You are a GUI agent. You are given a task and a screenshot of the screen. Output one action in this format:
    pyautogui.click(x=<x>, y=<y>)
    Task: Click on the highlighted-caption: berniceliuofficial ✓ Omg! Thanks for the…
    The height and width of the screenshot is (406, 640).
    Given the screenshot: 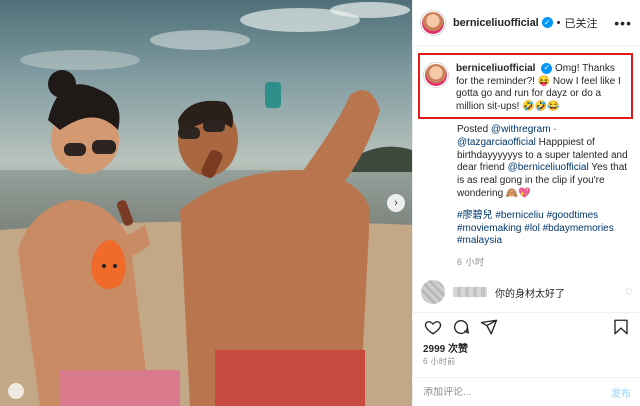 What is the action you would take?
    pyautogui.click(x=525, y=86)
    